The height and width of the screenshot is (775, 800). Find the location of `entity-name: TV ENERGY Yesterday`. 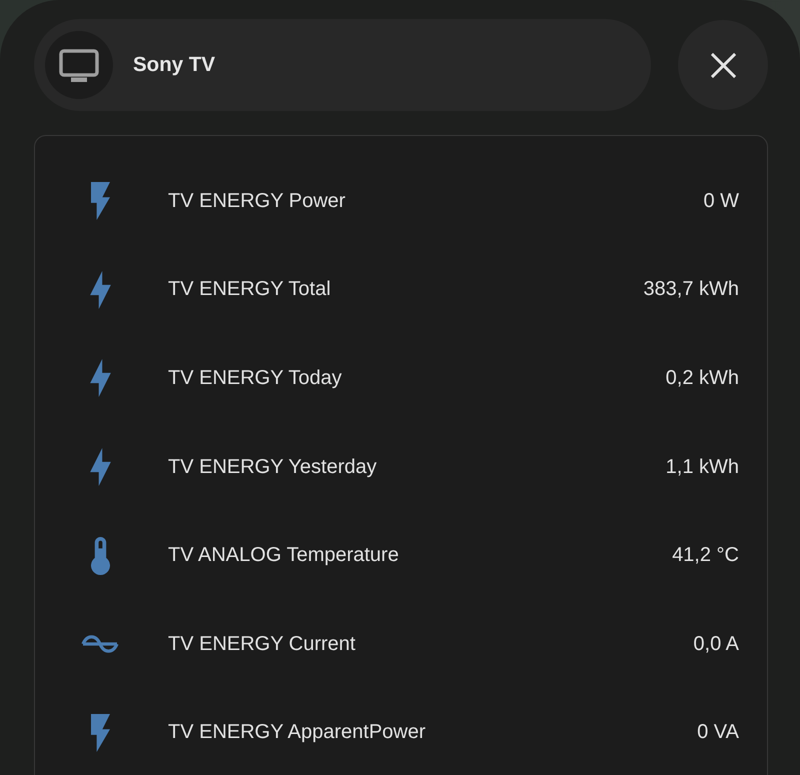

entity-name: TV ENERGY Yesterday is located at coordinates (272, 467).